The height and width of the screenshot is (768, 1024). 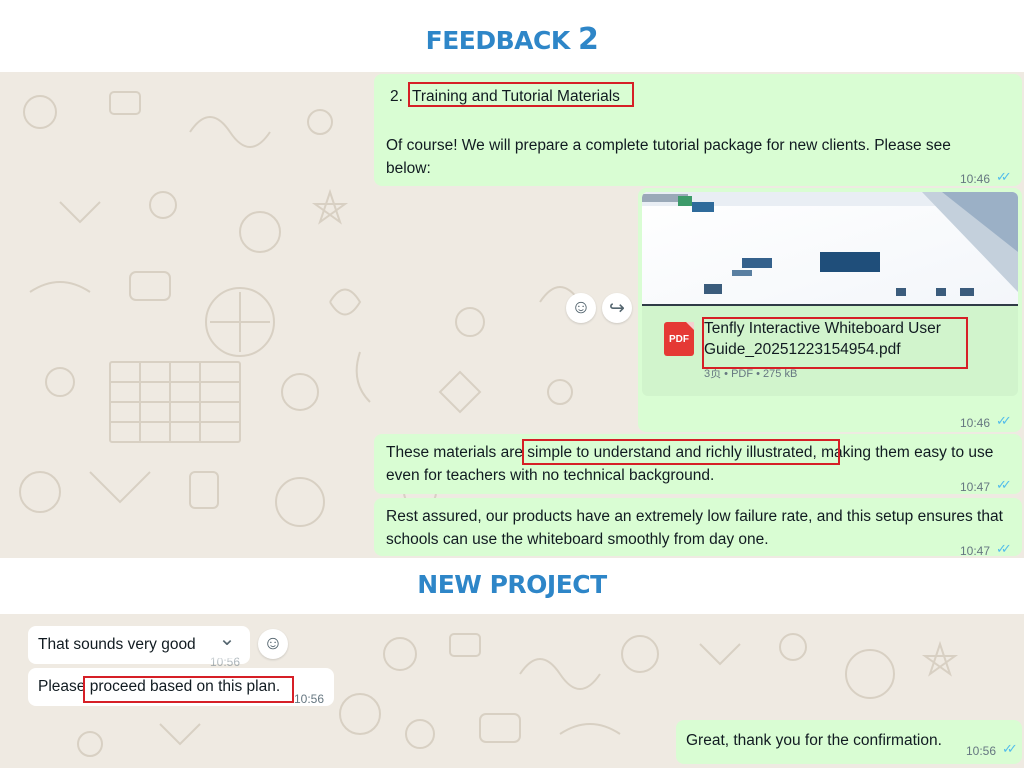 I want to click on document-preview-thumbnail, so click(x=830, y=249).